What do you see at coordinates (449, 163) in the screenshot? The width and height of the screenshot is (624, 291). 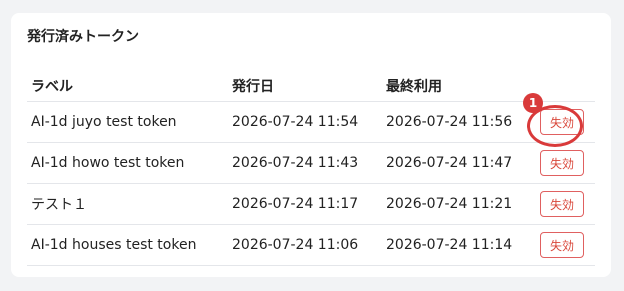 I see `token-last-used: 2026-07-24 11:47` at bounding box center [449, 163].